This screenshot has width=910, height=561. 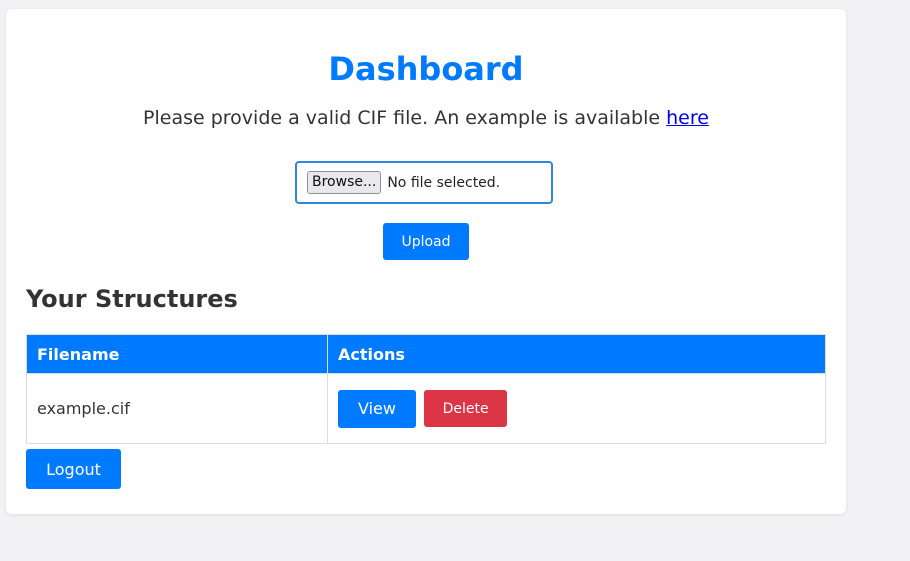 What do you see at coordinates (576, 354) in the screenshot?
I see `column-header-actions: Actions` at bounding box center [576, 354].